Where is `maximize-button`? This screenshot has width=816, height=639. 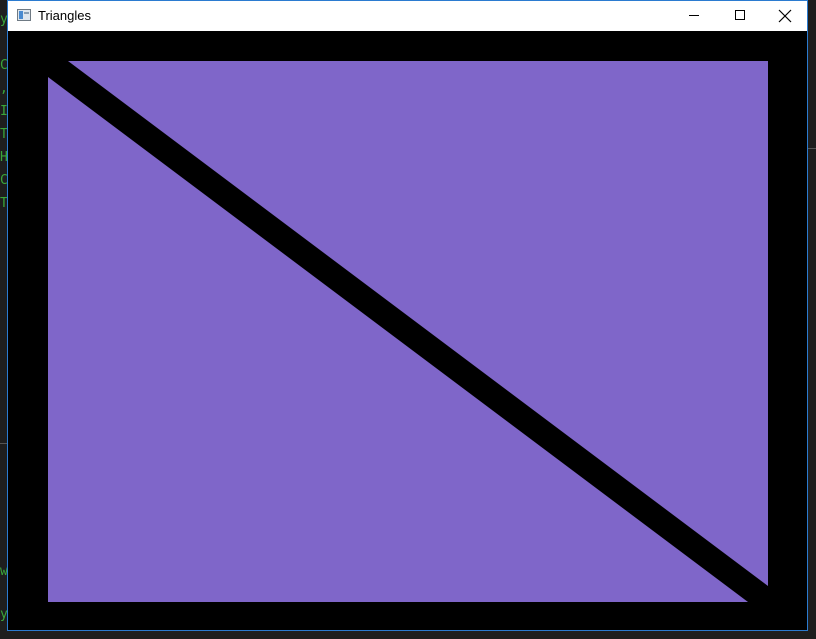 maximize-button is located at coordinates (739, 16).